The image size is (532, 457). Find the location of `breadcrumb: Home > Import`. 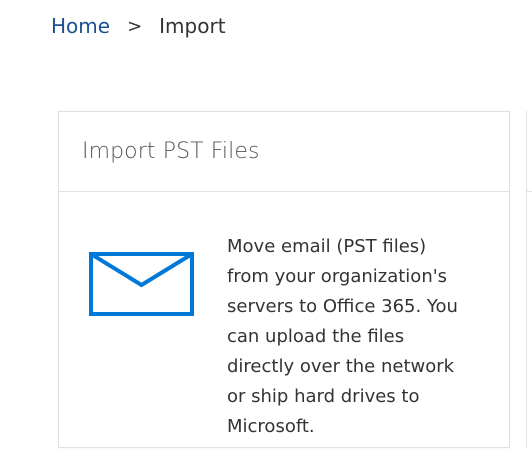

breadcrumb: Home > Import is located at coordinates (138, 26).